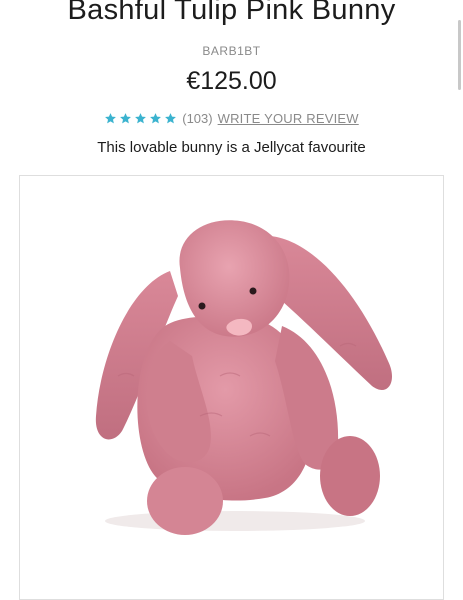  I want to click on product-title: Bashful Tulip Pink Bunny, so click(231, 13).